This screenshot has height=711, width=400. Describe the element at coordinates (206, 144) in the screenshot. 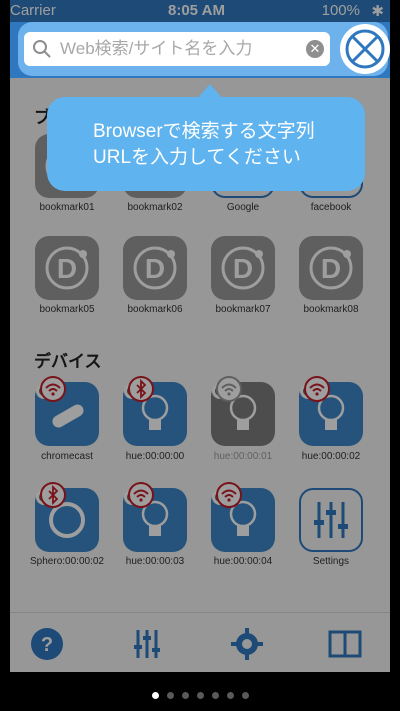

I see `search-hint-tooltip: Browserで検索する文字列 URLを入力してください` at that location.